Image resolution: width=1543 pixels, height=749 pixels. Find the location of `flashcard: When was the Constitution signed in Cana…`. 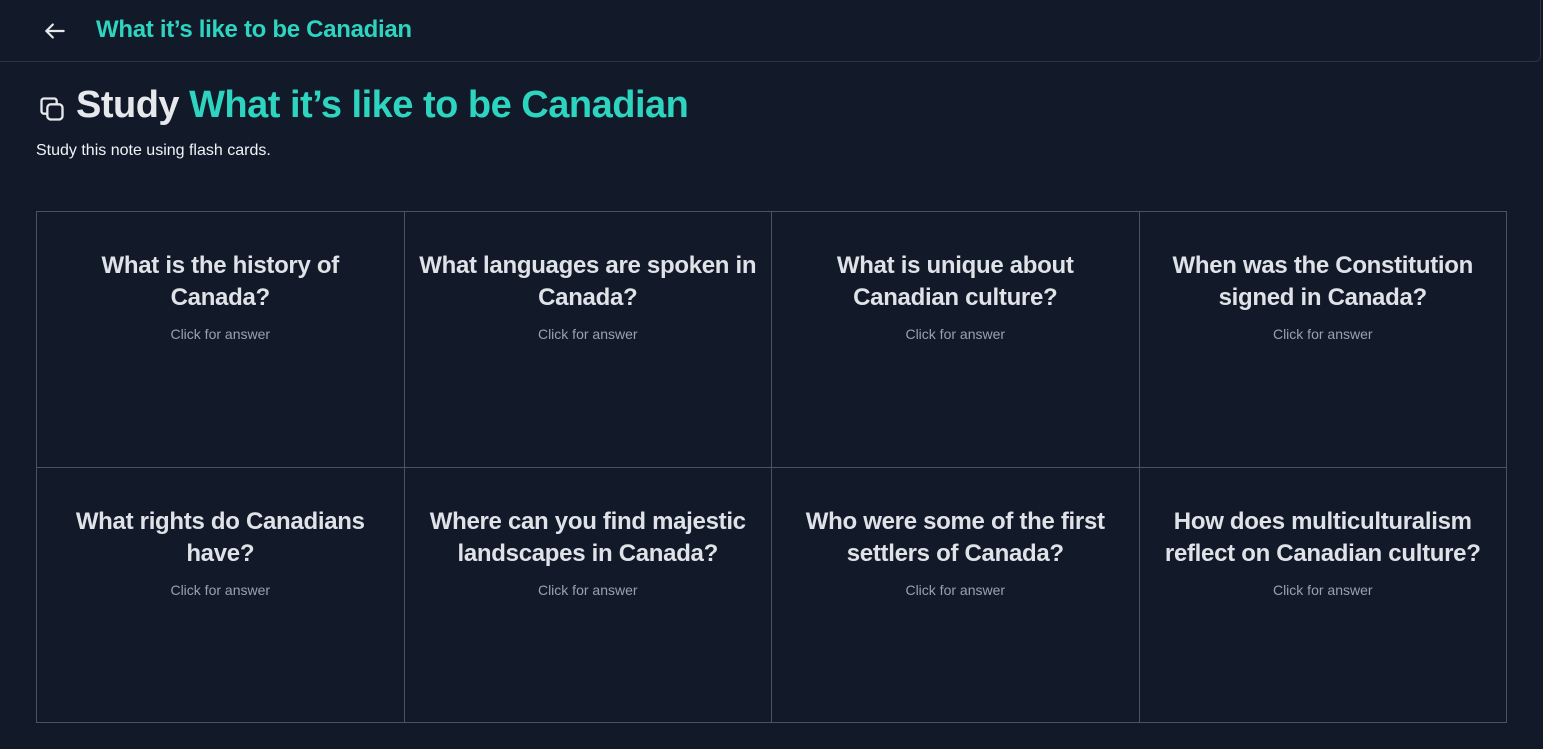

flashcard: When was the Constitution signed in Cana… is located at coordinates (1323, 340).